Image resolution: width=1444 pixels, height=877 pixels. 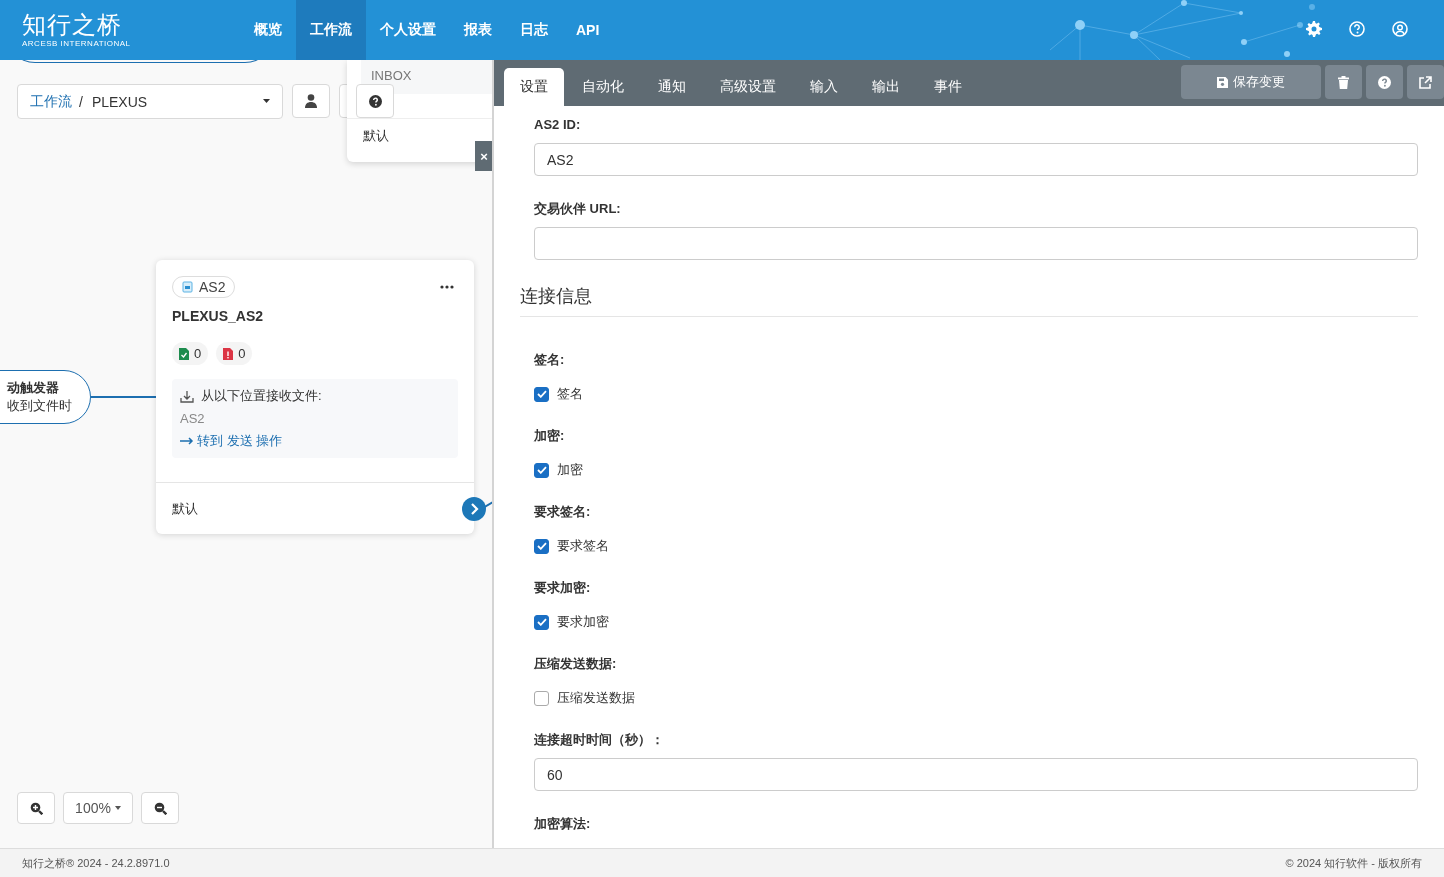 What do you see at coordinates (483, 156) in the screenshot?
I see `close-button: ×` at bounding box center [483, 156].